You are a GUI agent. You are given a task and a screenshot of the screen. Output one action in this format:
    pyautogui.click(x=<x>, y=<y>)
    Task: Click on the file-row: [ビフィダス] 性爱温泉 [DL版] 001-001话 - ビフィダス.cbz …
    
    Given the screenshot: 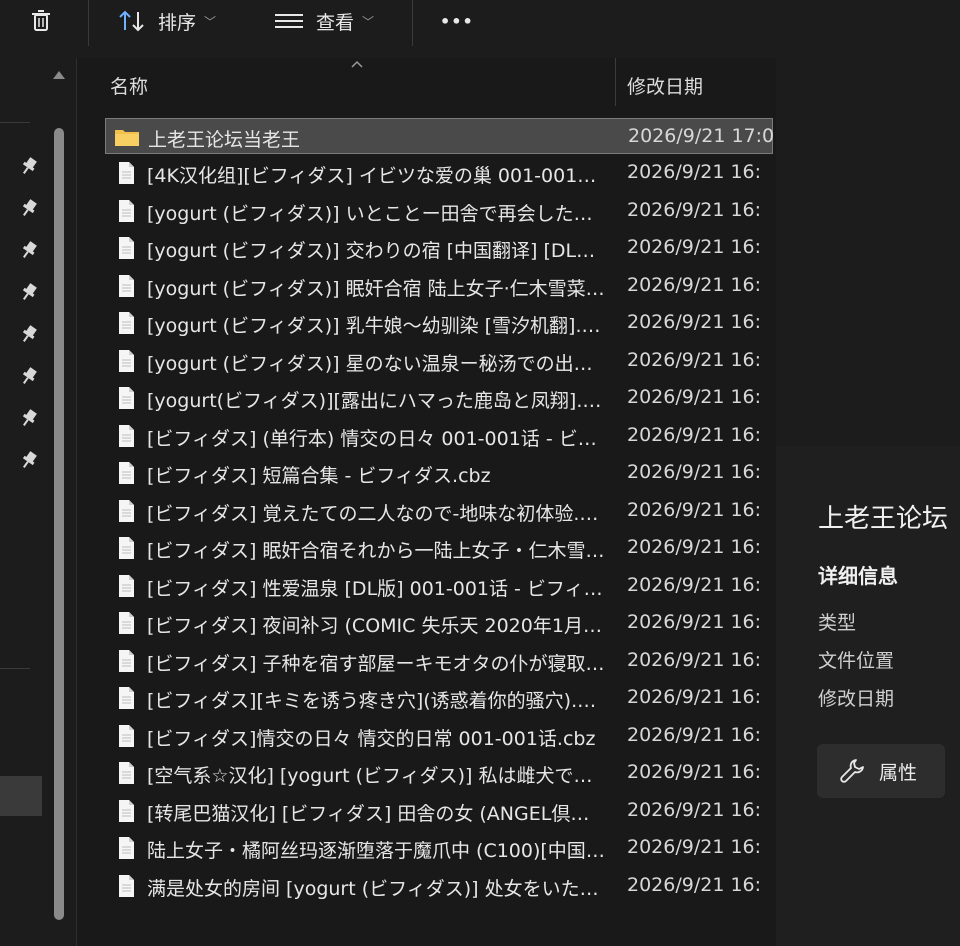 What is the action you would take?
    pyautogui.click(x=439, y=586)
    